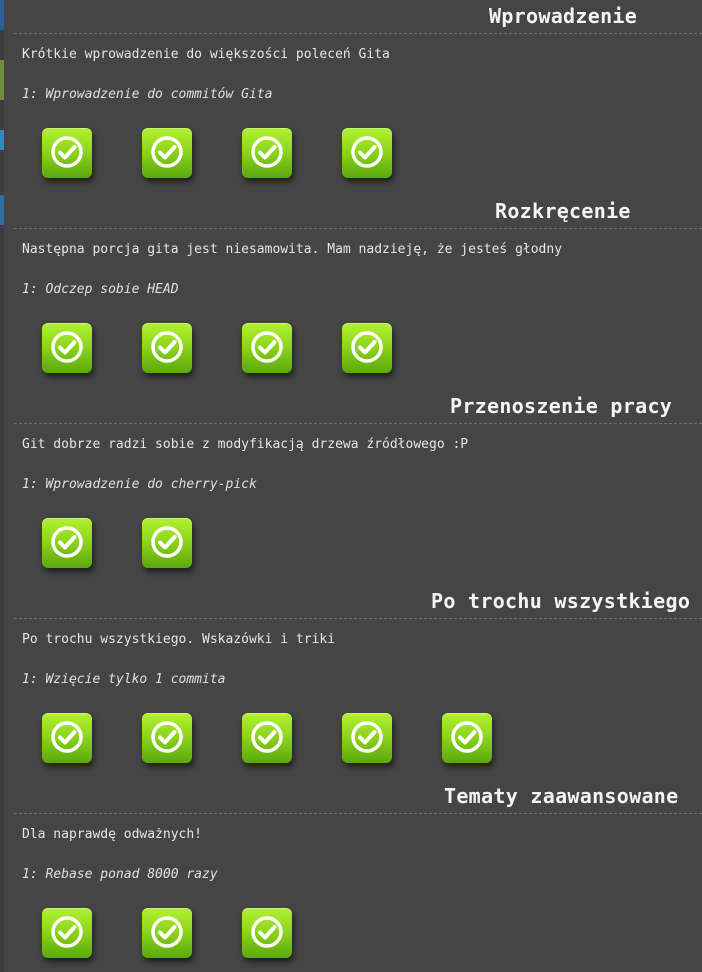 This screenshot has width=702, height=972. What do you see at coordinates (139, 484) in the screenshot?
I see `sequence-label: 1: Wprowadzenie do cherry-pick` at bounding box center [139, 484].